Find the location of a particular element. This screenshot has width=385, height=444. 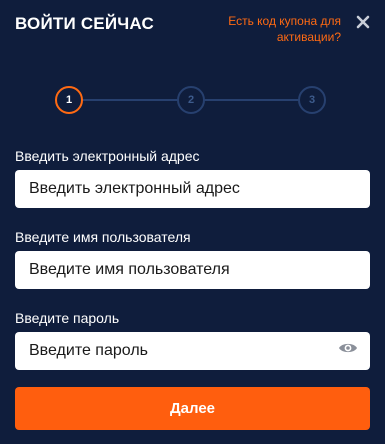

email-label: Введить электронный адрес is located at coordinates (107, 156).